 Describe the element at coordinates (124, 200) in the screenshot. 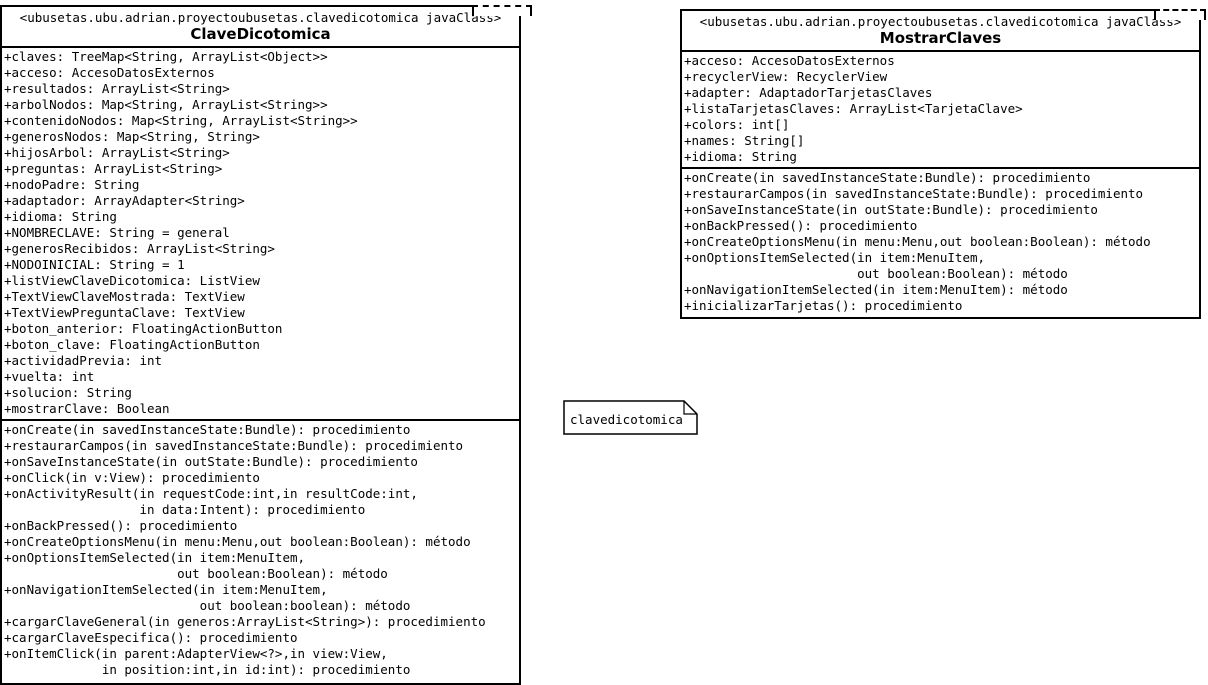

I see `attribute: +adaptador: ArrayAdapter<String>` at that location.